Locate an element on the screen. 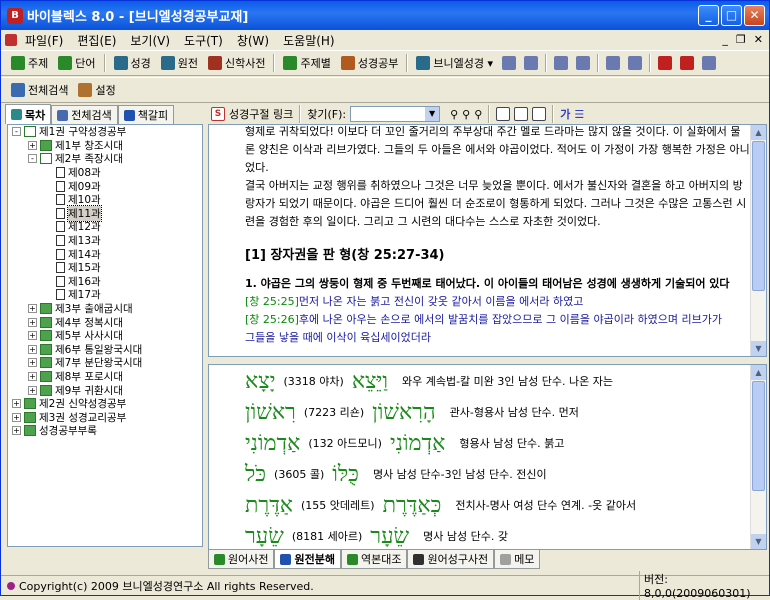 Image resolution: width=770 pixels, height=600 pixels. hebrew-lemma: אַדְמוֹנִי is located at coordinates (272, 443).